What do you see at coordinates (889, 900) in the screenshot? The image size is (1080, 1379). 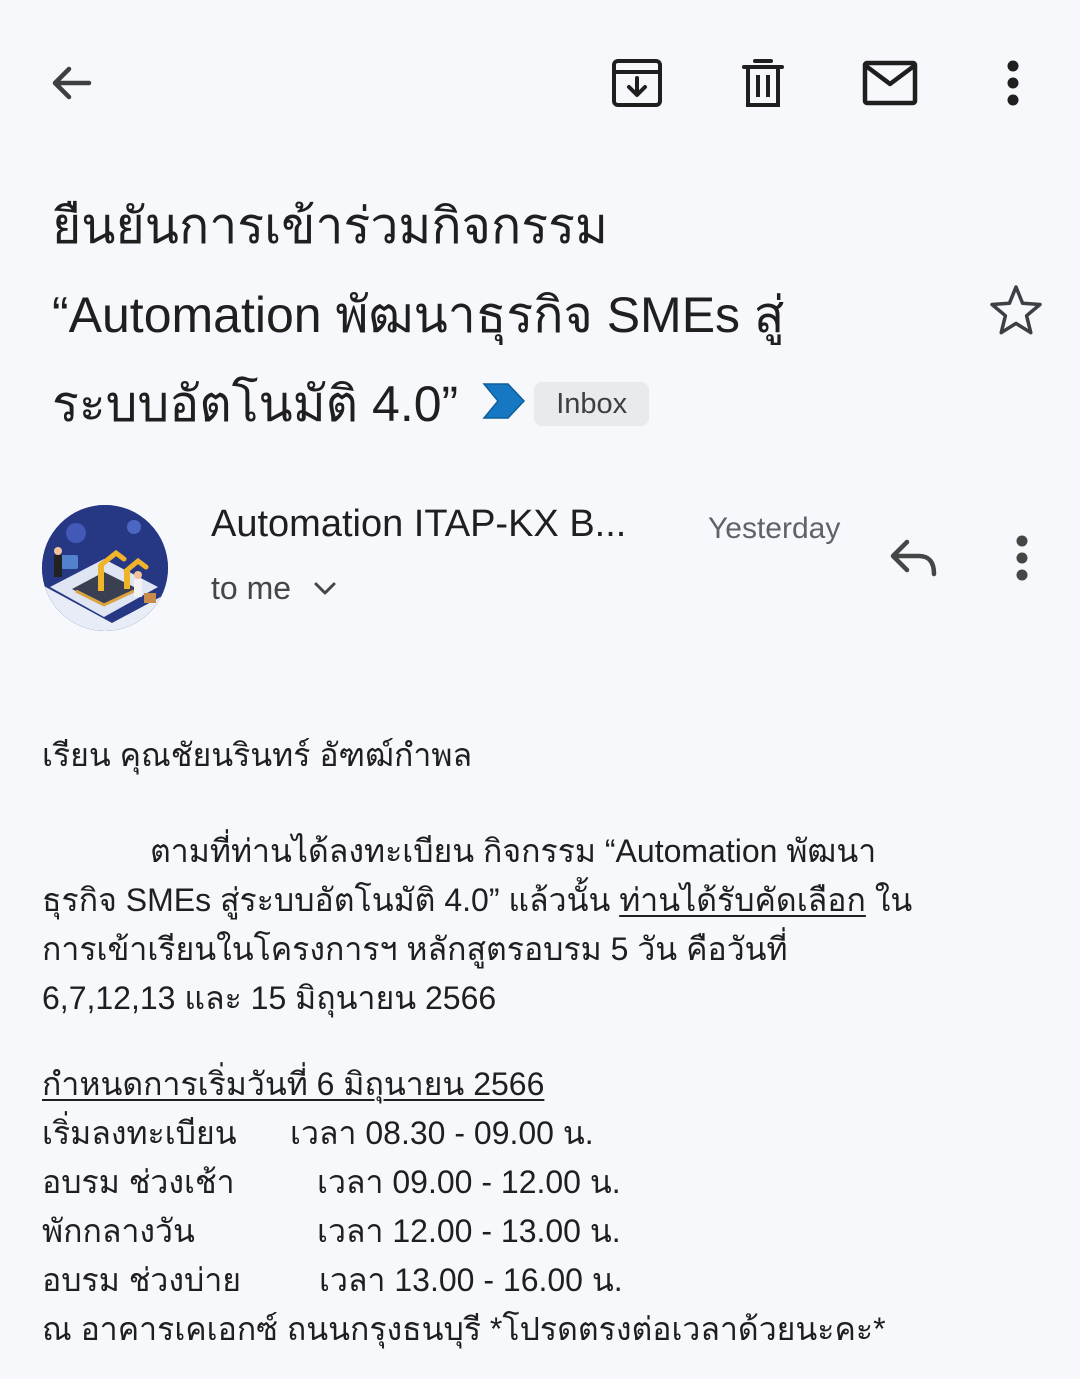 I see `paragraph-line-2-end: ใน` at bounding box center [889, 900].